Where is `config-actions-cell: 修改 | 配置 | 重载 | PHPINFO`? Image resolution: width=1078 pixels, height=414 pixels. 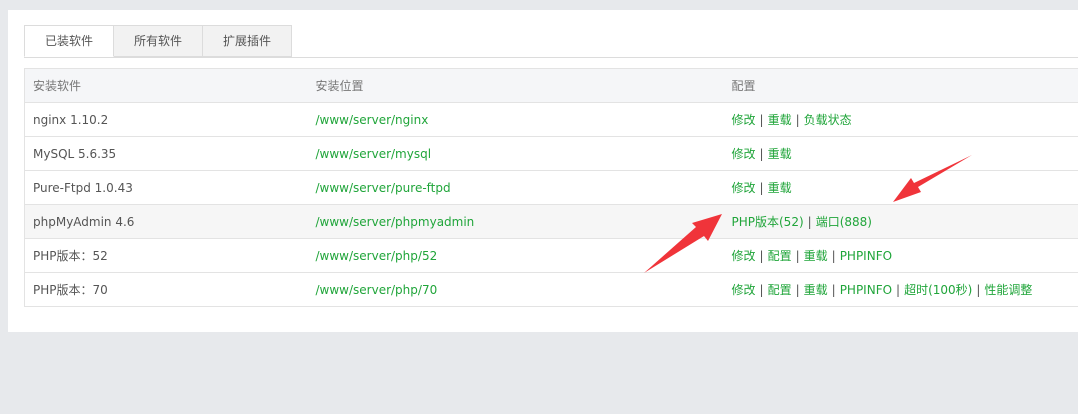
config-actions-cell: 修改 | 配置 | 重载 | PHPINFO is located at coordinates (900, 255).